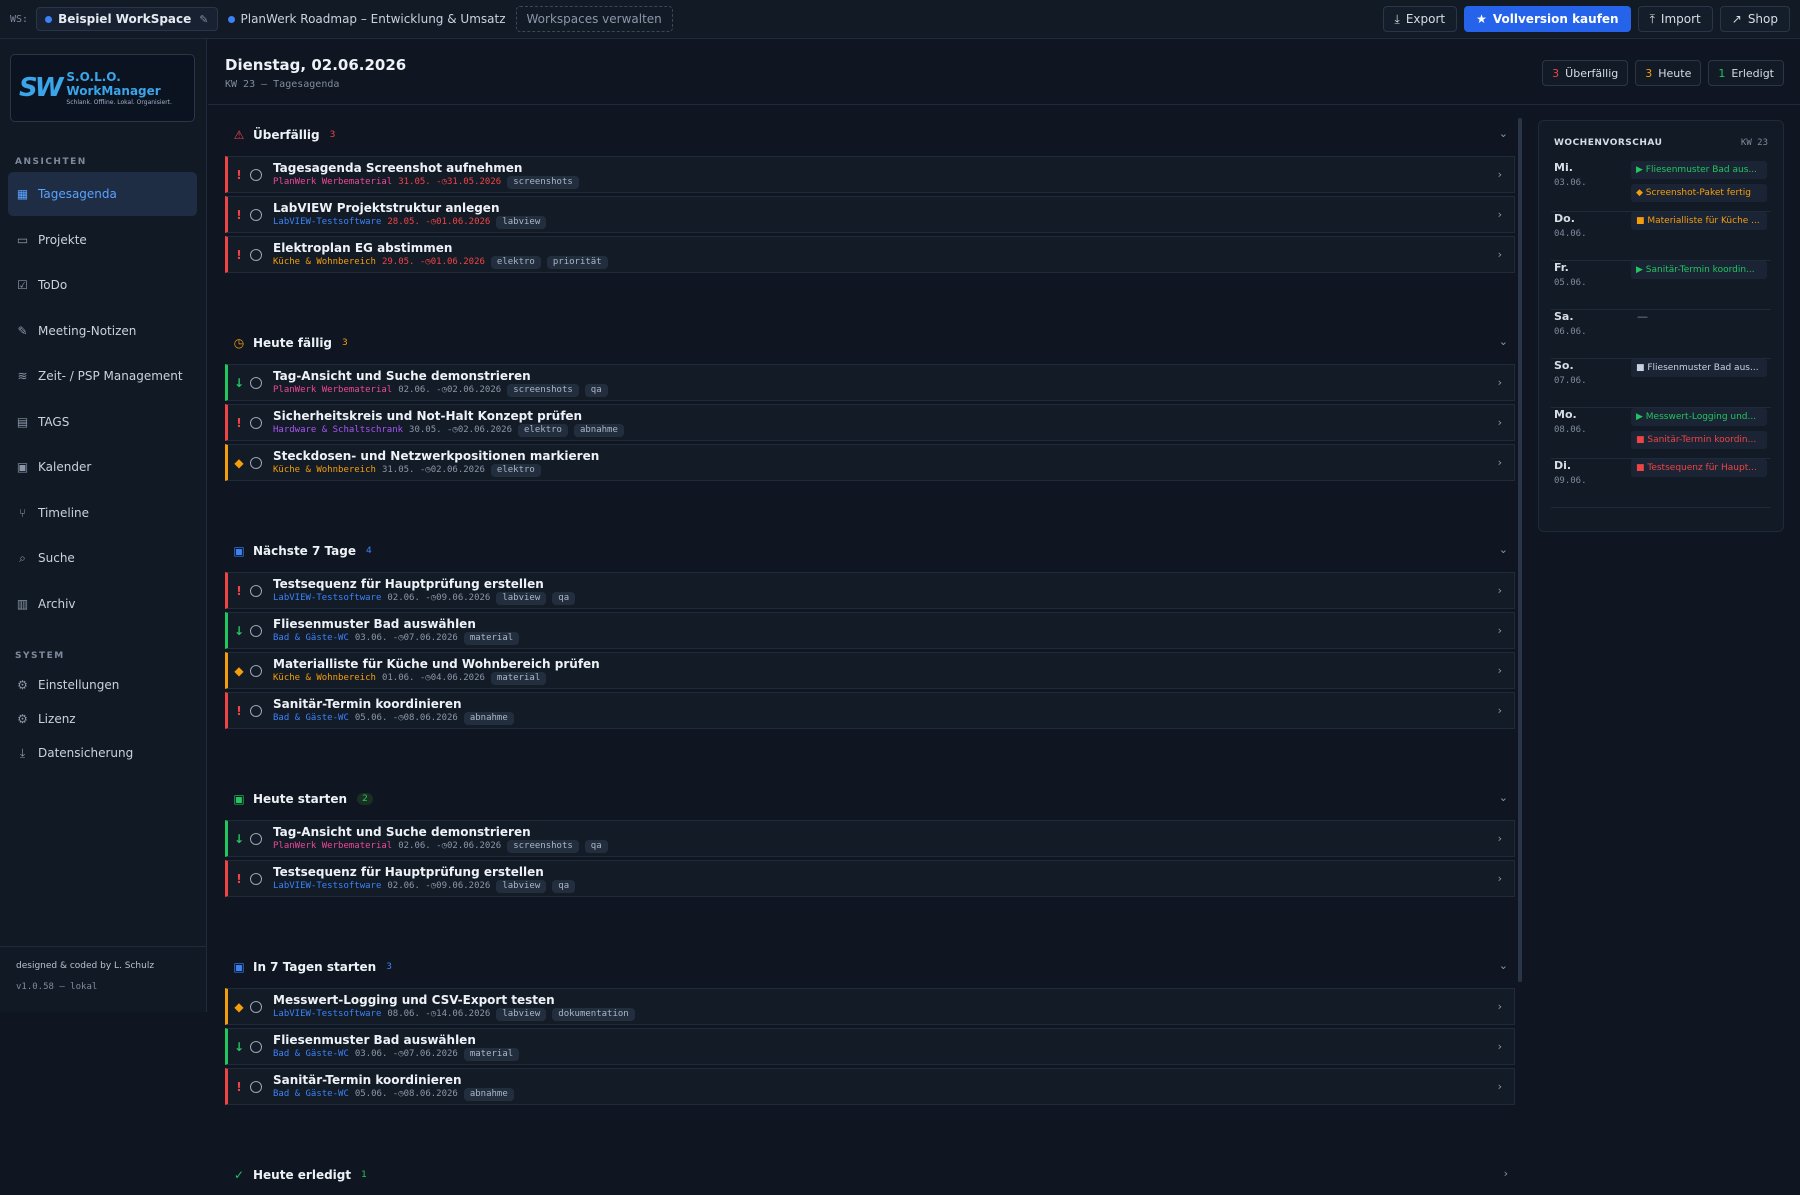 Image resolution: width=1800 pixels, height=1195 pixels. What do you see at coordinates (594, 19) in the screenshot?
I see `manage-workspaces-button: Workspaces verwalten` at bounding box center [594, 19].